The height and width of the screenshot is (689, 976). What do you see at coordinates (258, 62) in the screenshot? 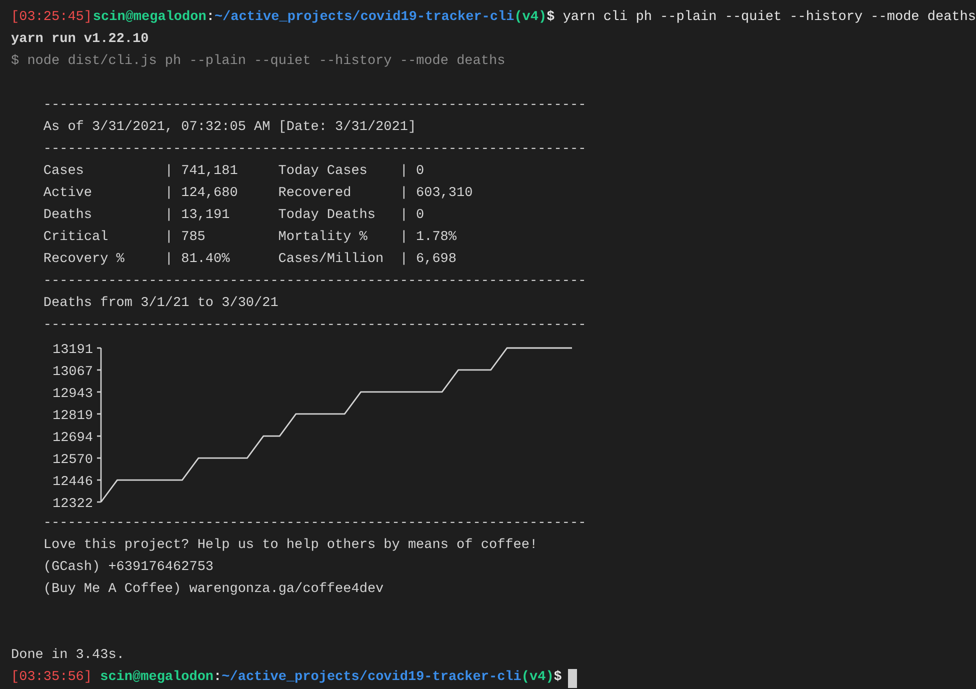
I see `run-command: $ node dist/cli.js ph --plain --quiet --history --mode deaths` at bounding box center [258, 62].